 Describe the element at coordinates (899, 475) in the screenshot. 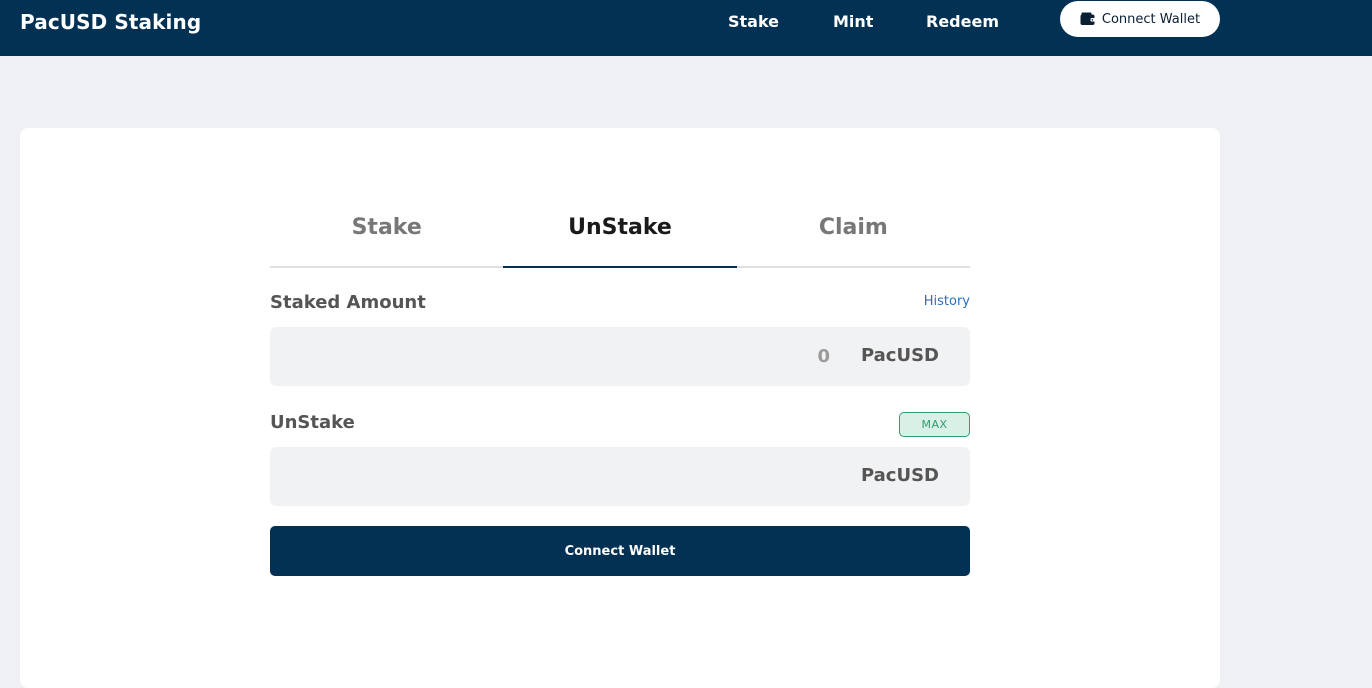

I see `unstake-unit: PacUSD` at that location.